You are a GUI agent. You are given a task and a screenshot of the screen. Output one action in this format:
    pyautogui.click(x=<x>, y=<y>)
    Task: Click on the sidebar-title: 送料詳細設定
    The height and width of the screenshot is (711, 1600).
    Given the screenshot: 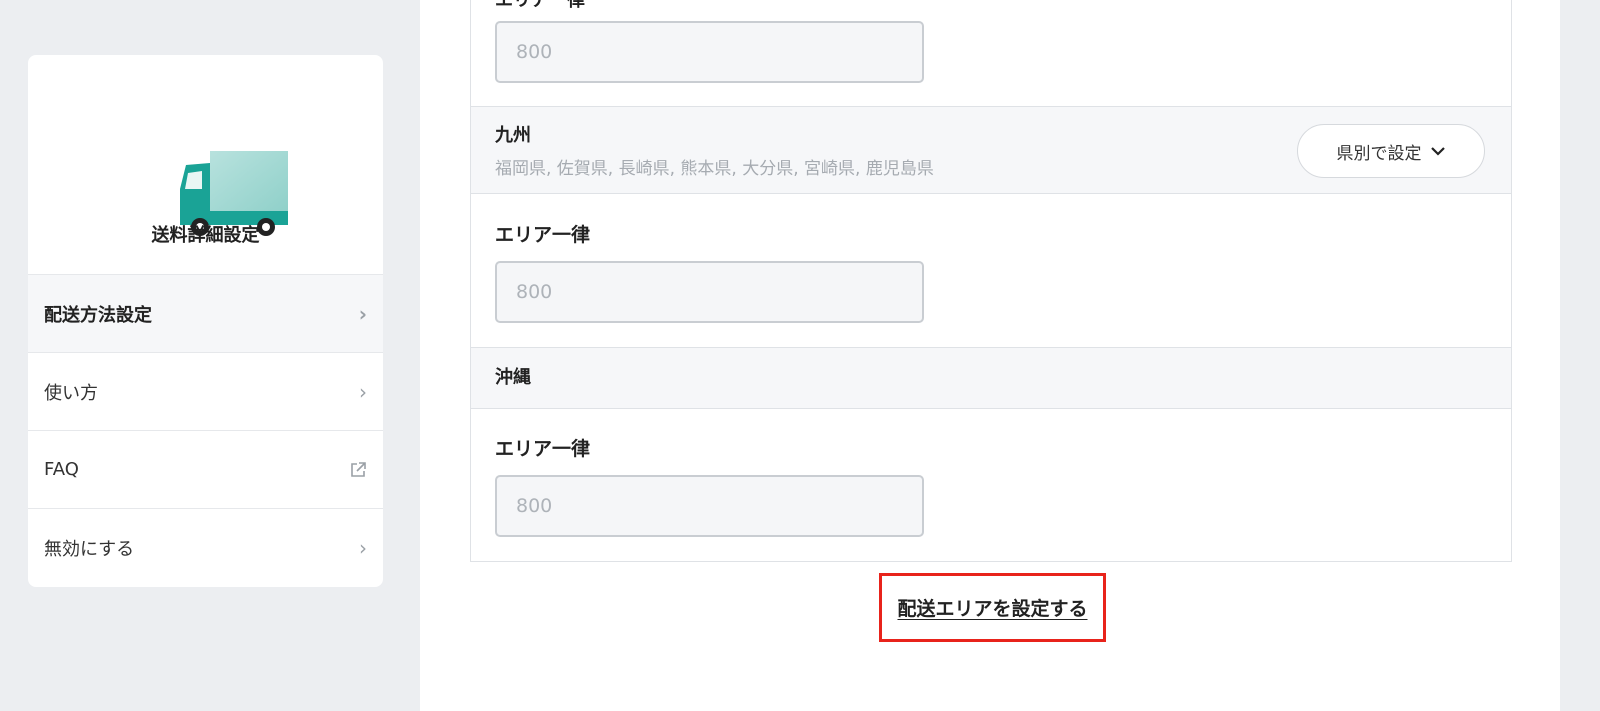 What is the action you would take?
    pyautogui.click(x=205, y=235)
    